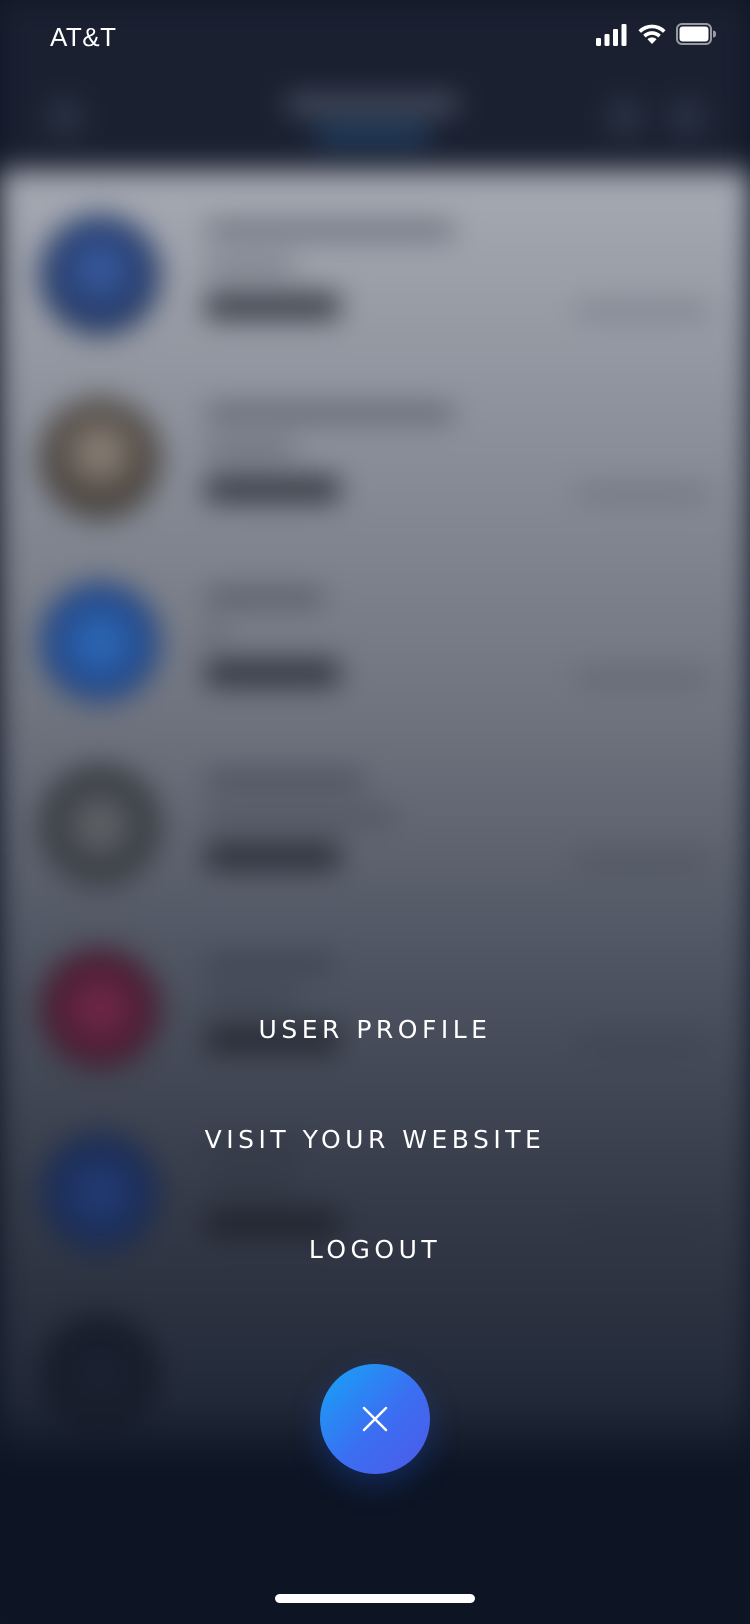 This screenshot has width=750, height=1624. Describe the element at coordinates (375, 1250) in the screenshot. I see `menu-item-logout: LOGOUT` at that location.